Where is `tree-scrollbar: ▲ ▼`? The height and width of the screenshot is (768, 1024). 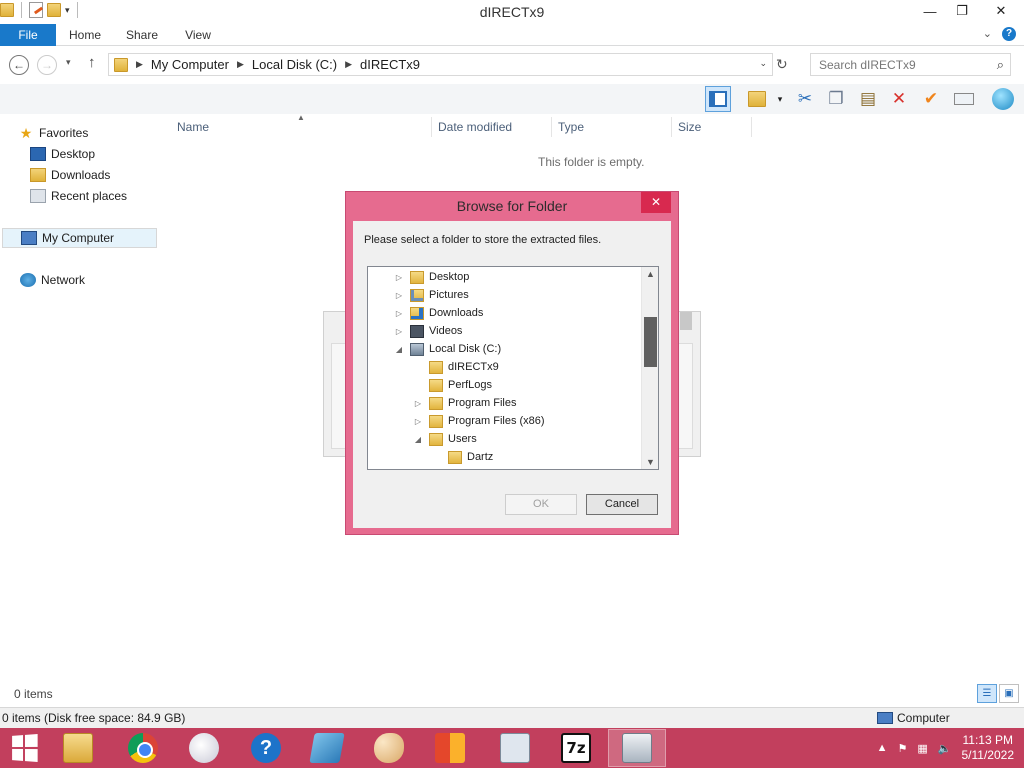 tree-scrollbar: ▲ ▼ is located at coordinates (649, 368).